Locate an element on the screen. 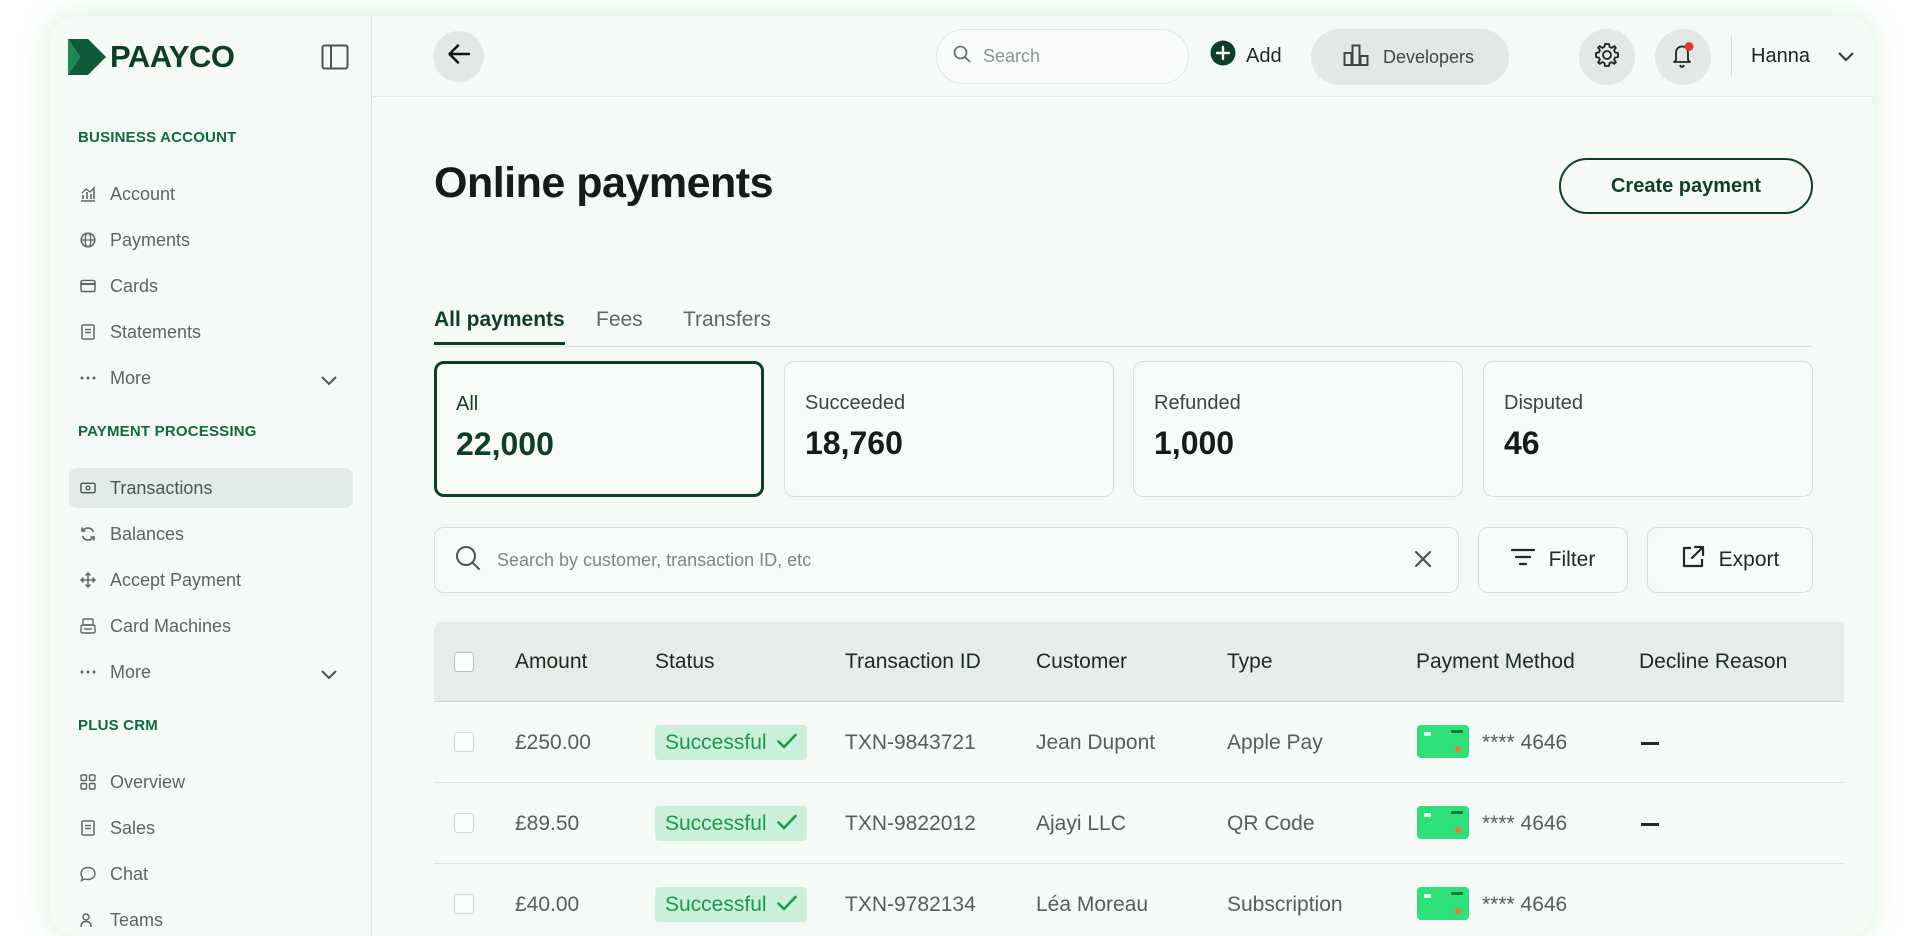 This screenshot has width=1922, height=936. column-header-transaction-id: Transaction ID is located at coordinates (913, 662).